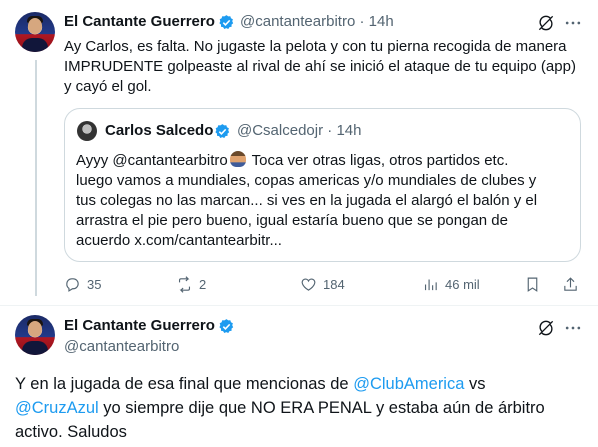  Describe the element at coordinates (87, 131) in the screenshot. I see `quote-avatar` at that location.